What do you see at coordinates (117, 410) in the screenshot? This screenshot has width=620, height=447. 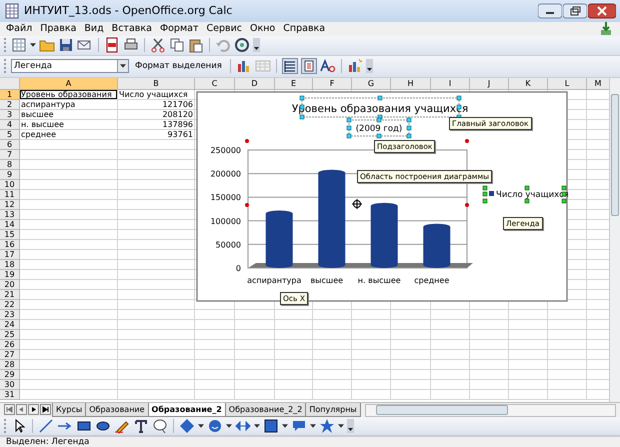 I see `sheet-tab: Образование` at bounding box center [117, 410].